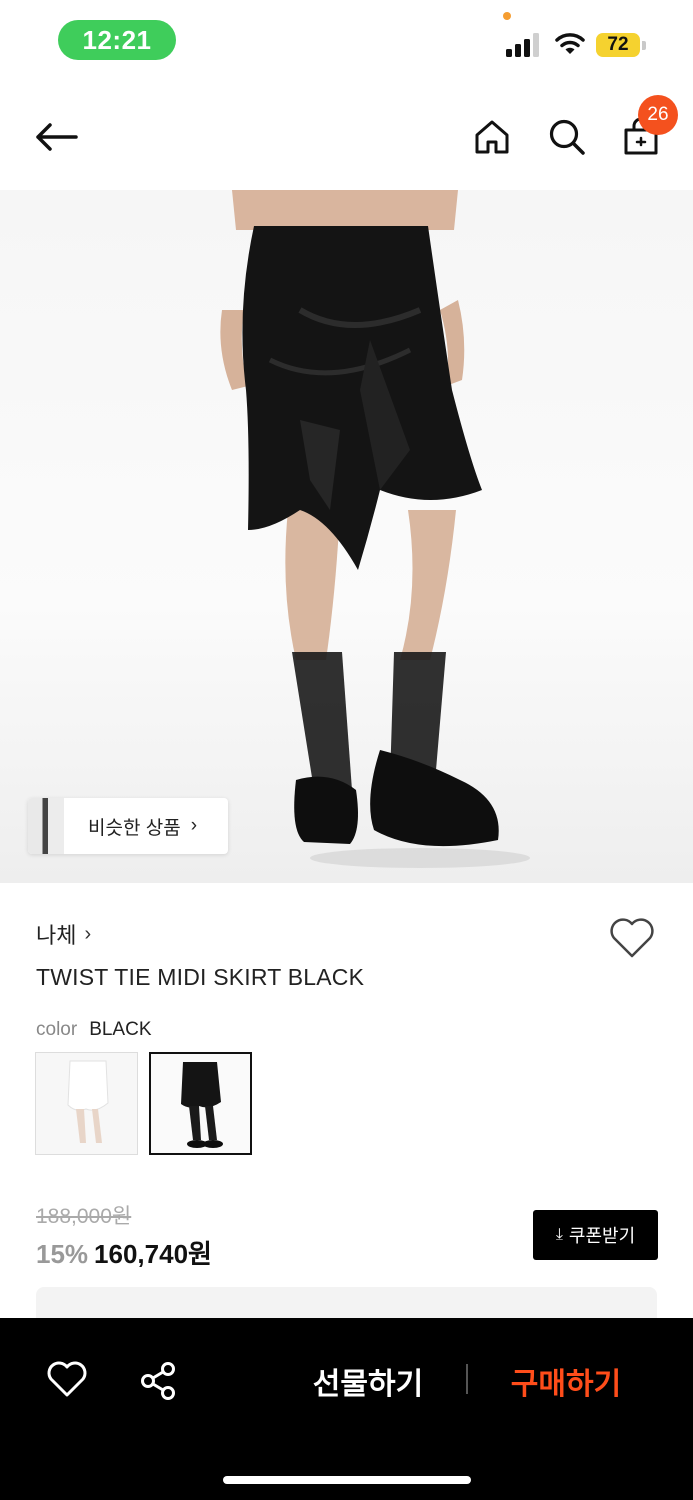  Describe the element at coordinates (84, 1216) in the screenshot. I see `original-price: 188,000원` at that location.